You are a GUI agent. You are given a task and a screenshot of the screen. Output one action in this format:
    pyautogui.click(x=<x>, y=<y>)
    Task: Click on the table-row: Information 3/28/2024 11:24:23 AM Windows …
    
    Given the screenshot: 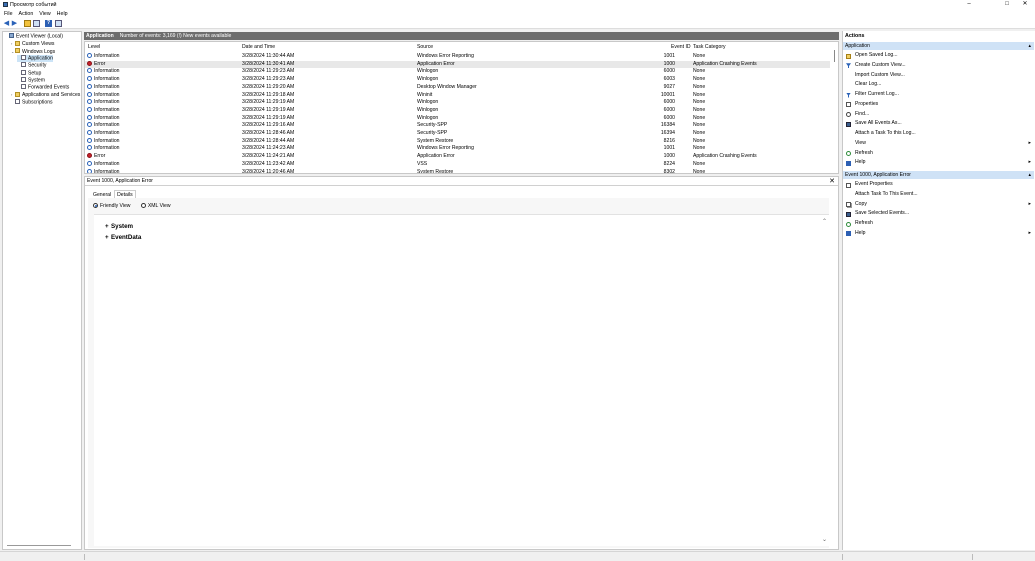 What is the action you would take?
    pyautogui.click(x=457, y=149)
    